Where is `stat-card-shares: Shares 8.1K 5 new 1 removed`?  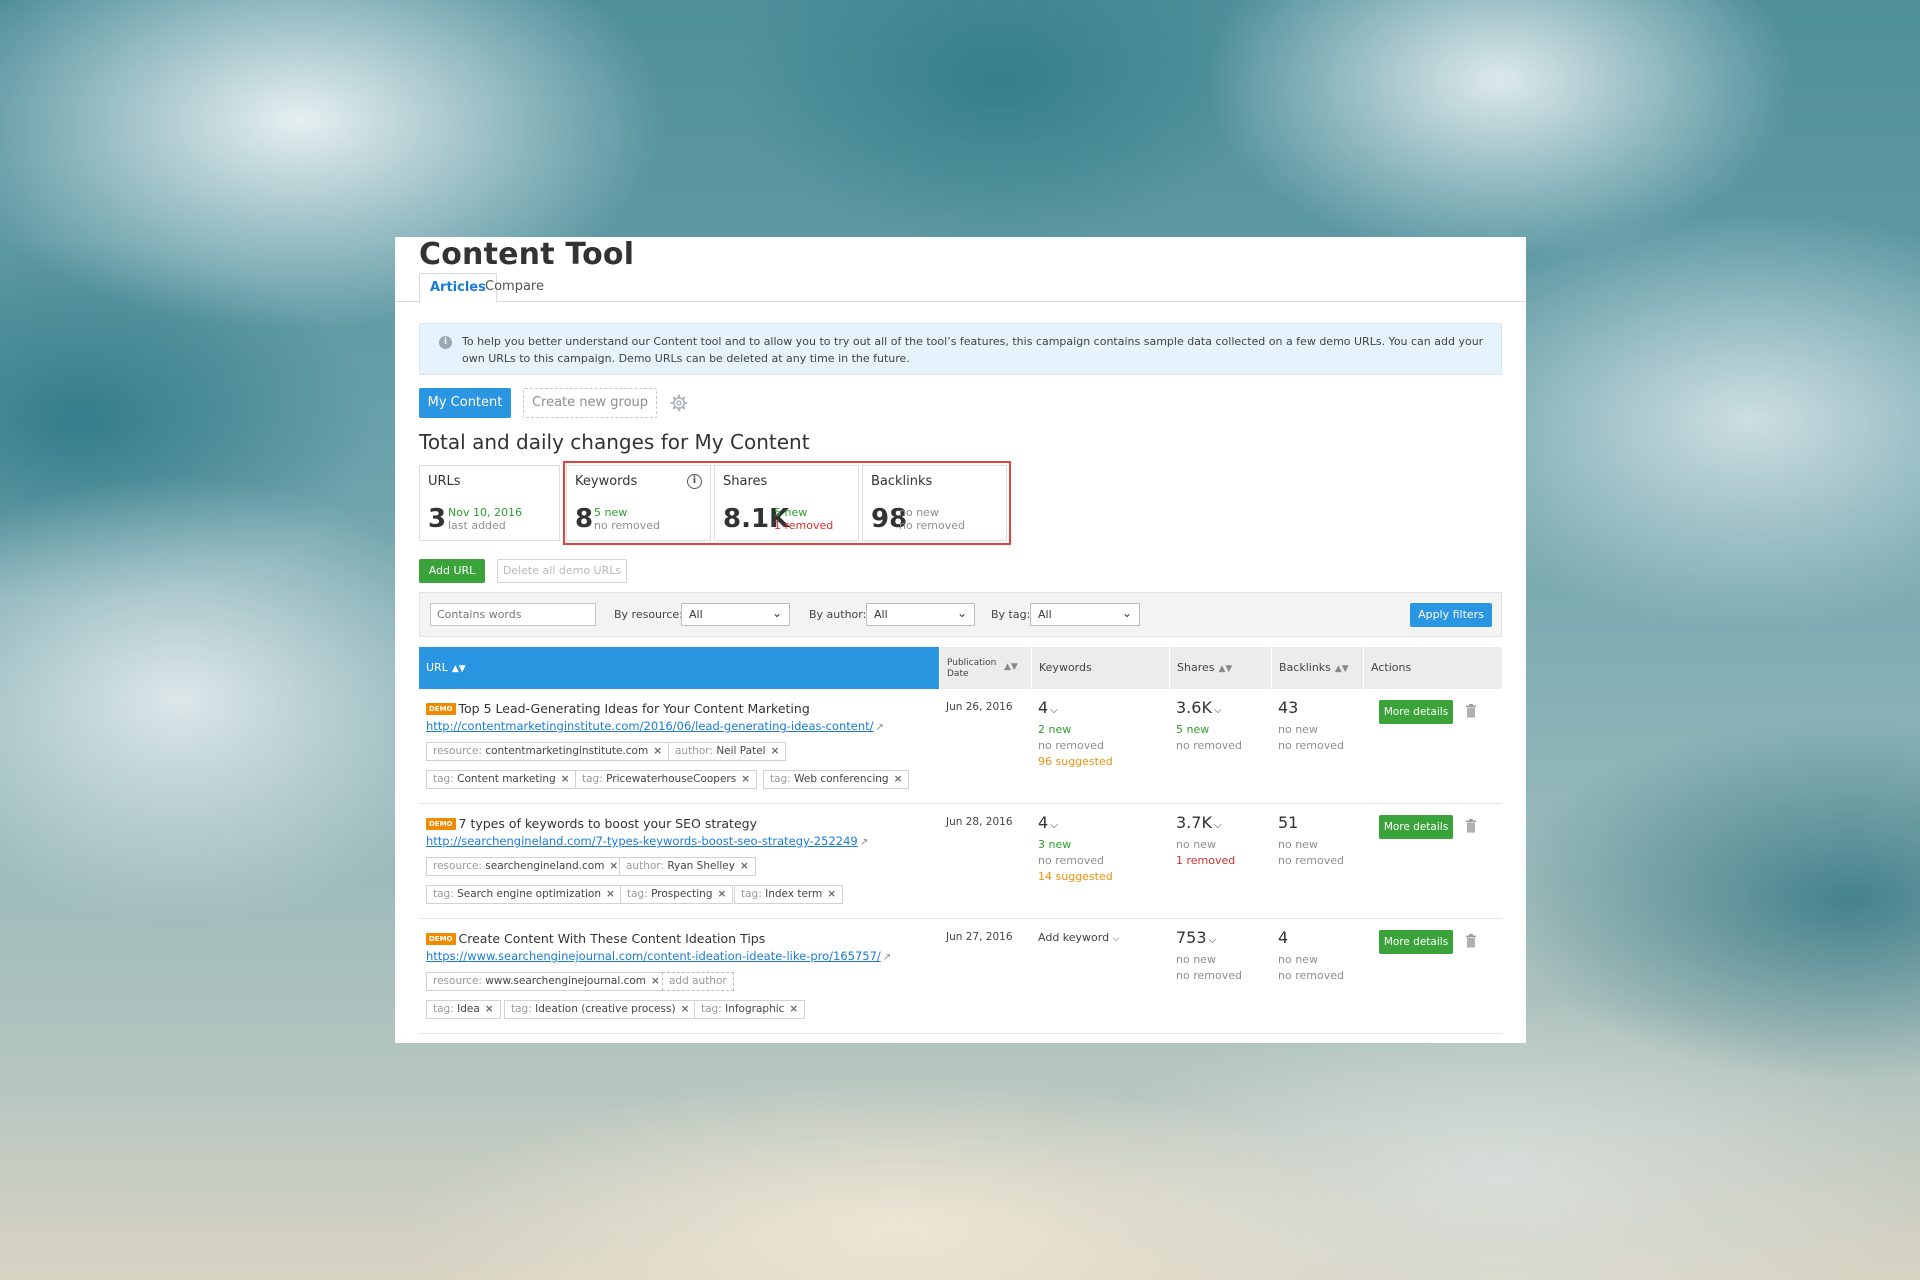 stat-card-shares: Shares 8.1K 5 new 1 removed is located at coordinates (786, 503).